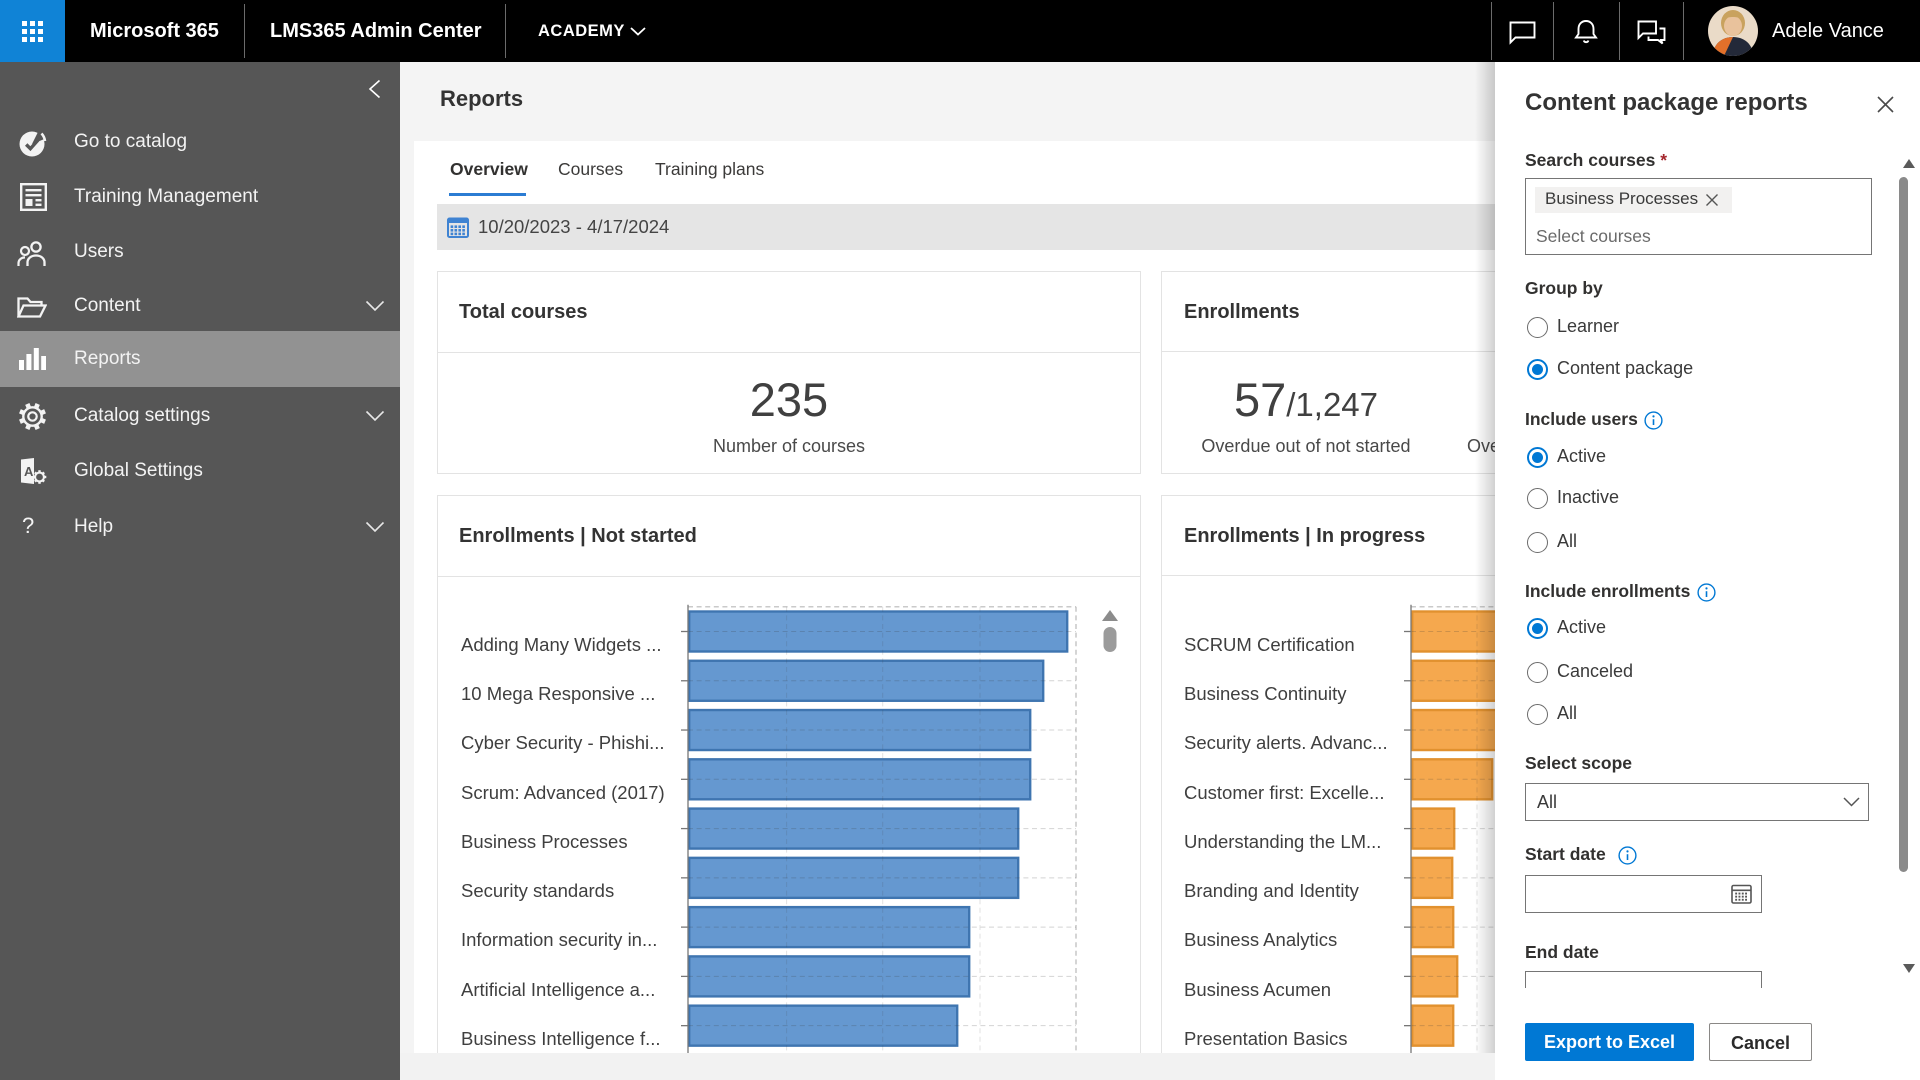 The width and height of the screenshot is (1920, 1080). I want to click on svg-text: A, so click(29, 471).